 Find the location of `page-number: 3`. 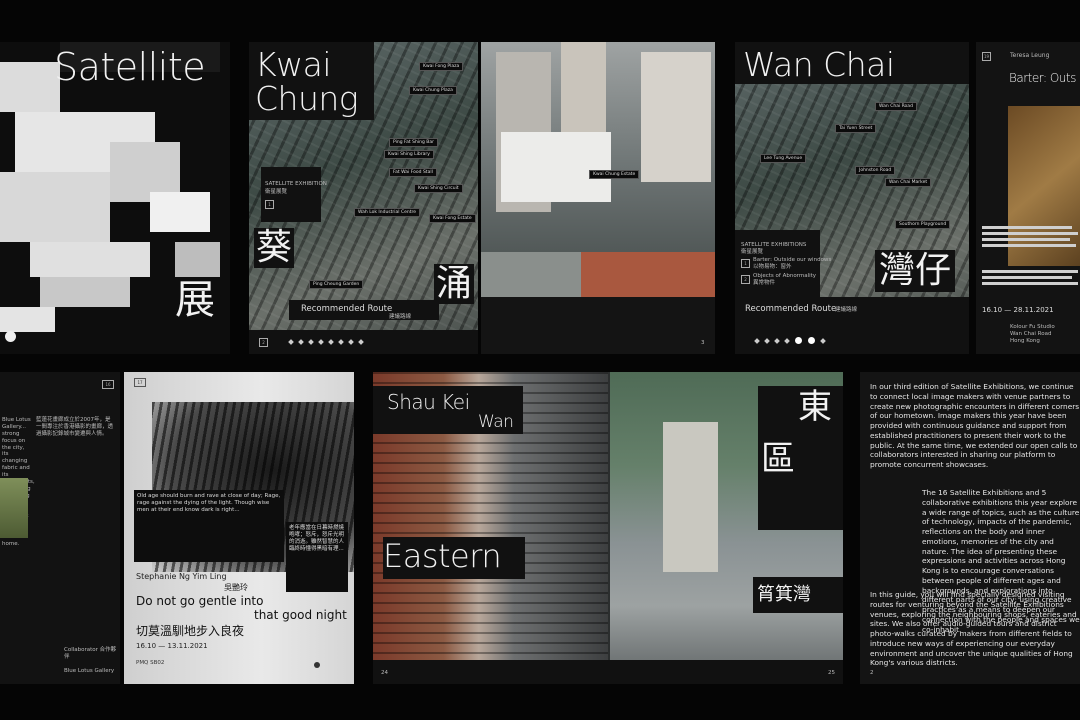

page-number: 3 is located at coordinates (703, 343).